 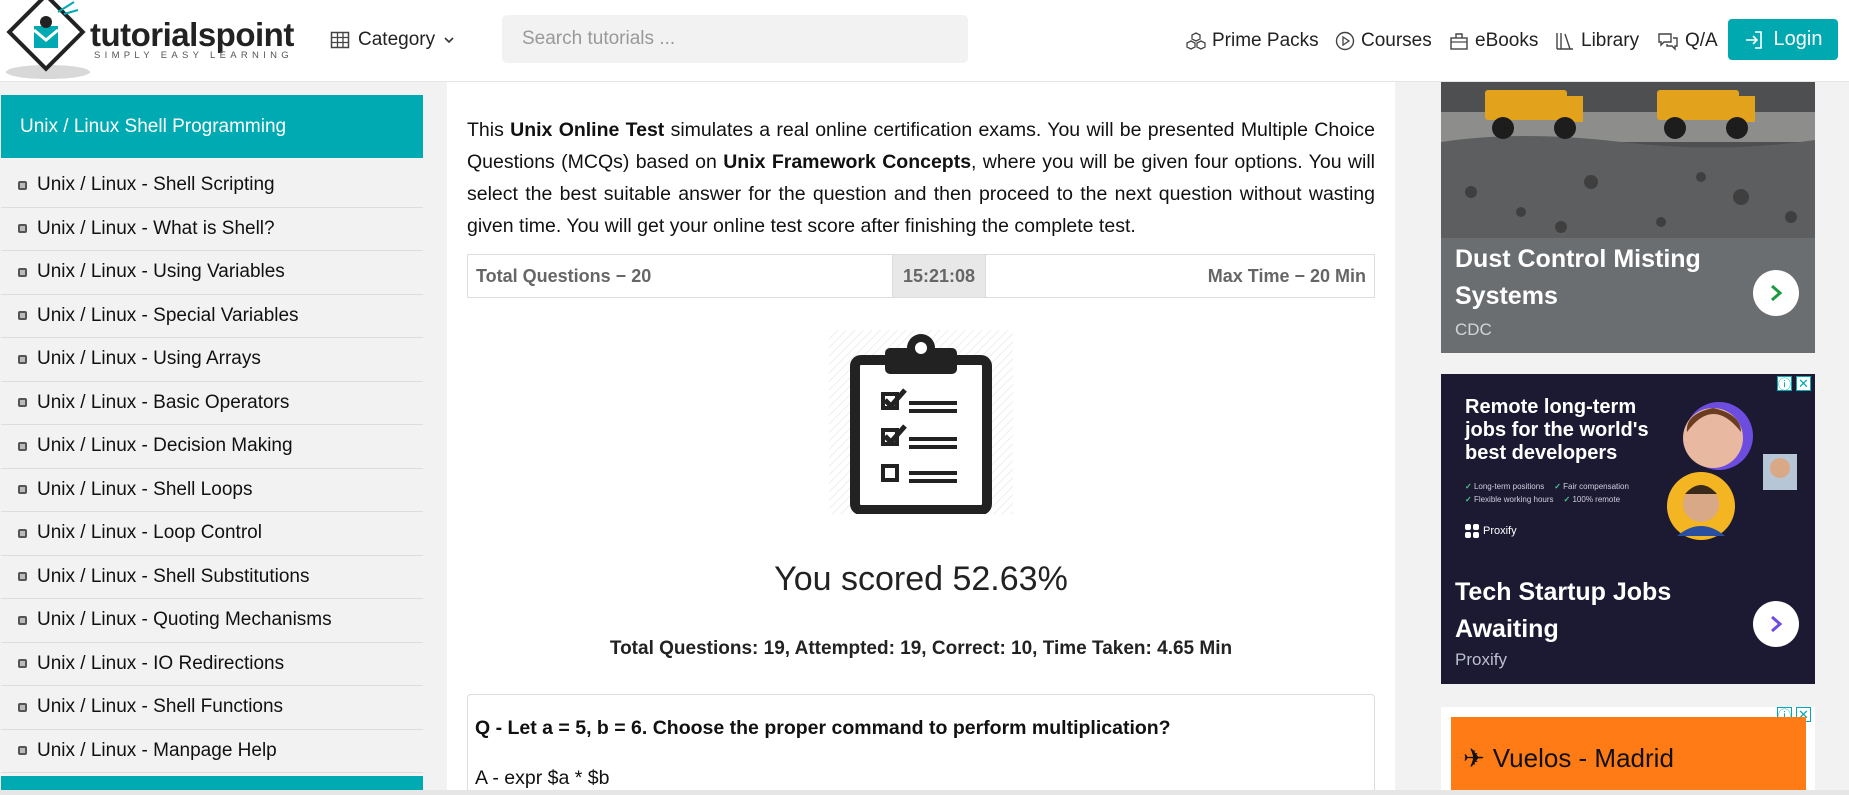 I want to click on ad-card: Dust Control Misting Systems CDC, so click(x=1628, y=217).